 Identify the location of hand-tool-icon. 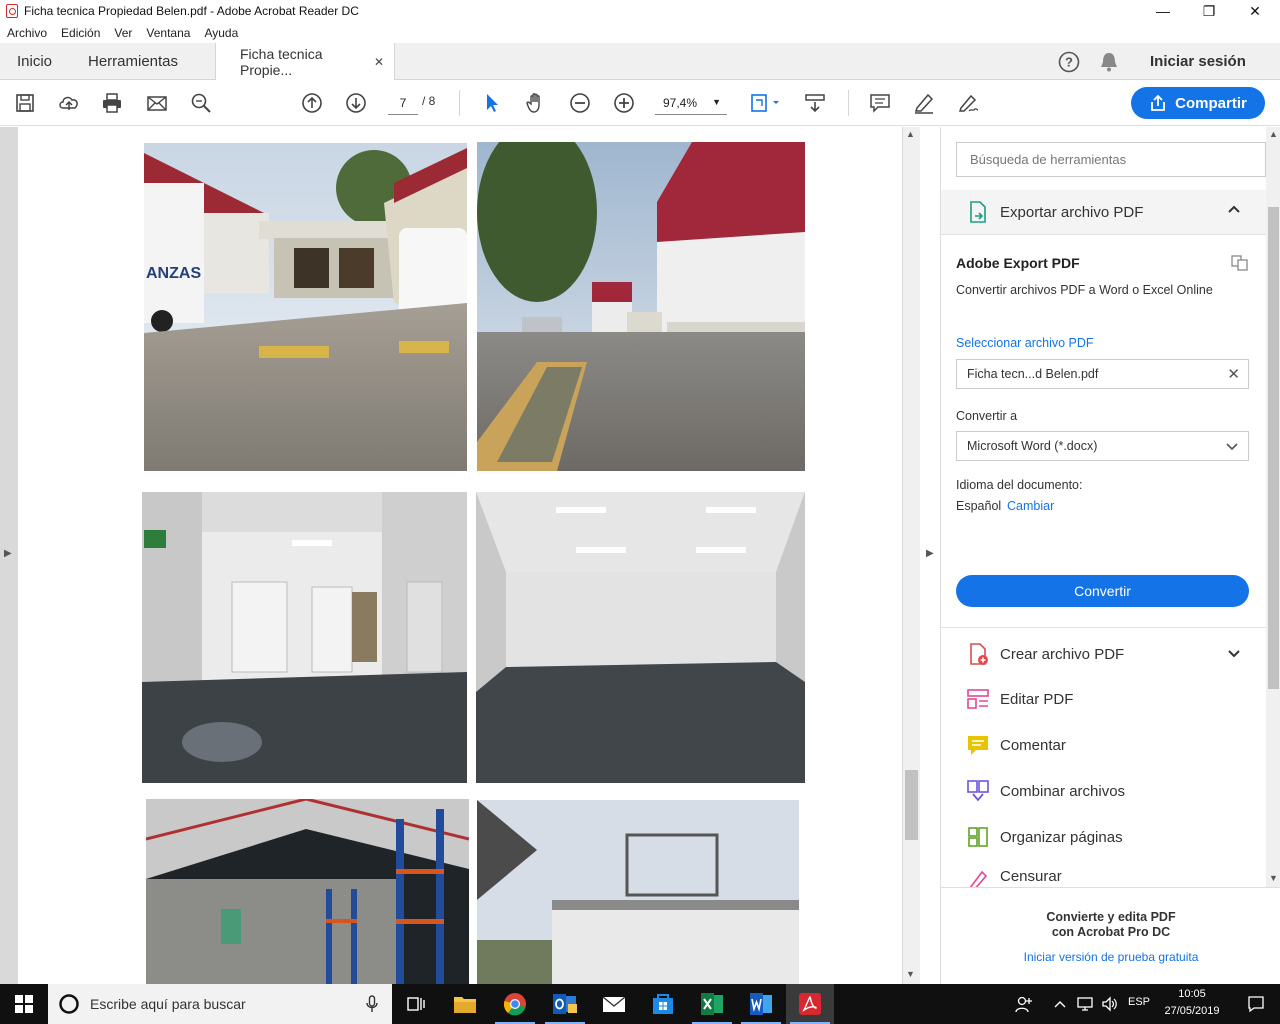
(536, 103).